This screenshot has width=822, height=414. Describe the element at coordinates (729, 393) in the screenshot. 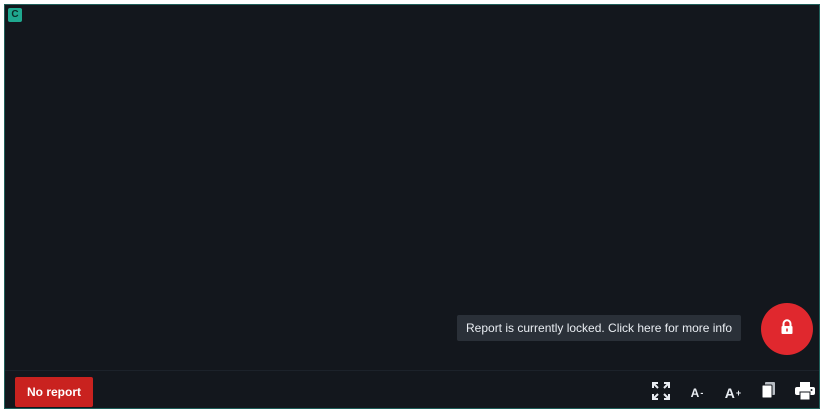

I see `increase-font-label: A` at that location.